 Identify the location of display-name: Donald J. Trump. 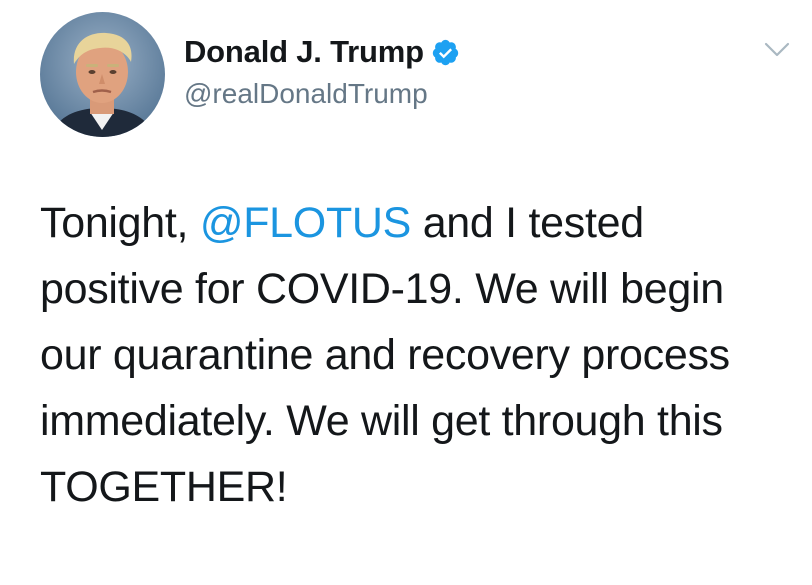
(304, 52).